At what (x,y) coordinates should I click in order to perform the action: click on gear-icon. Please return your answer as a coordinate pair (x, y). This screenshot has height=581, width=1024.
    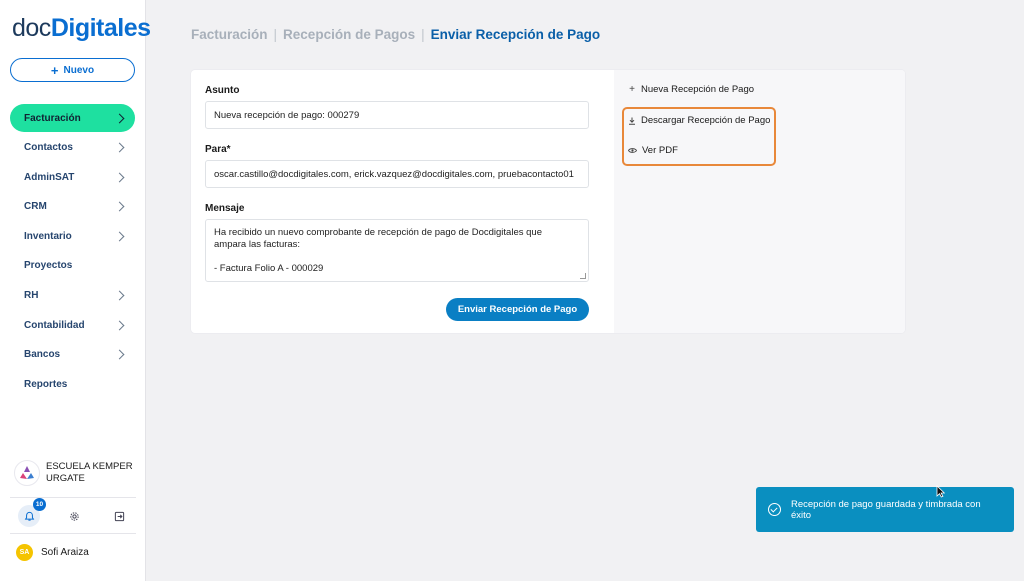
    Looking at the image, I should click on (74, 516).